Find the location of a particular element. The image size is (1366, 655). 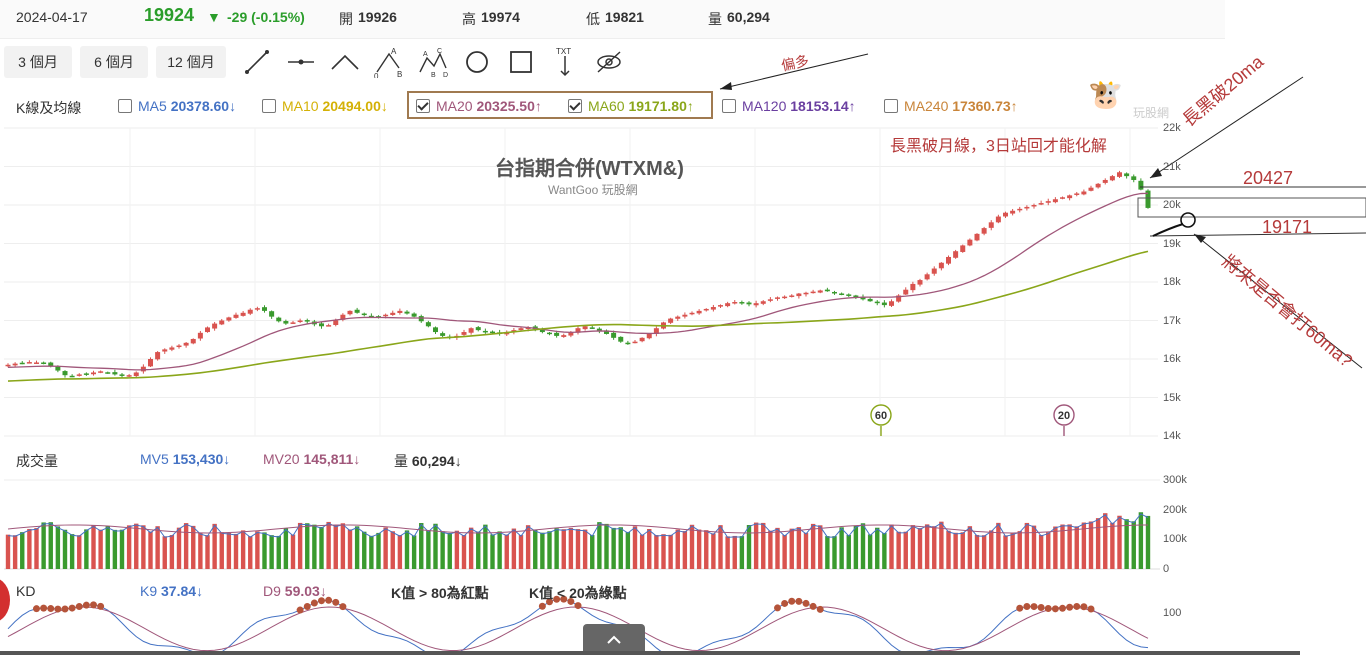

kd-note-green: K值 < 20為綠點 is located at coordinates (578, 593).